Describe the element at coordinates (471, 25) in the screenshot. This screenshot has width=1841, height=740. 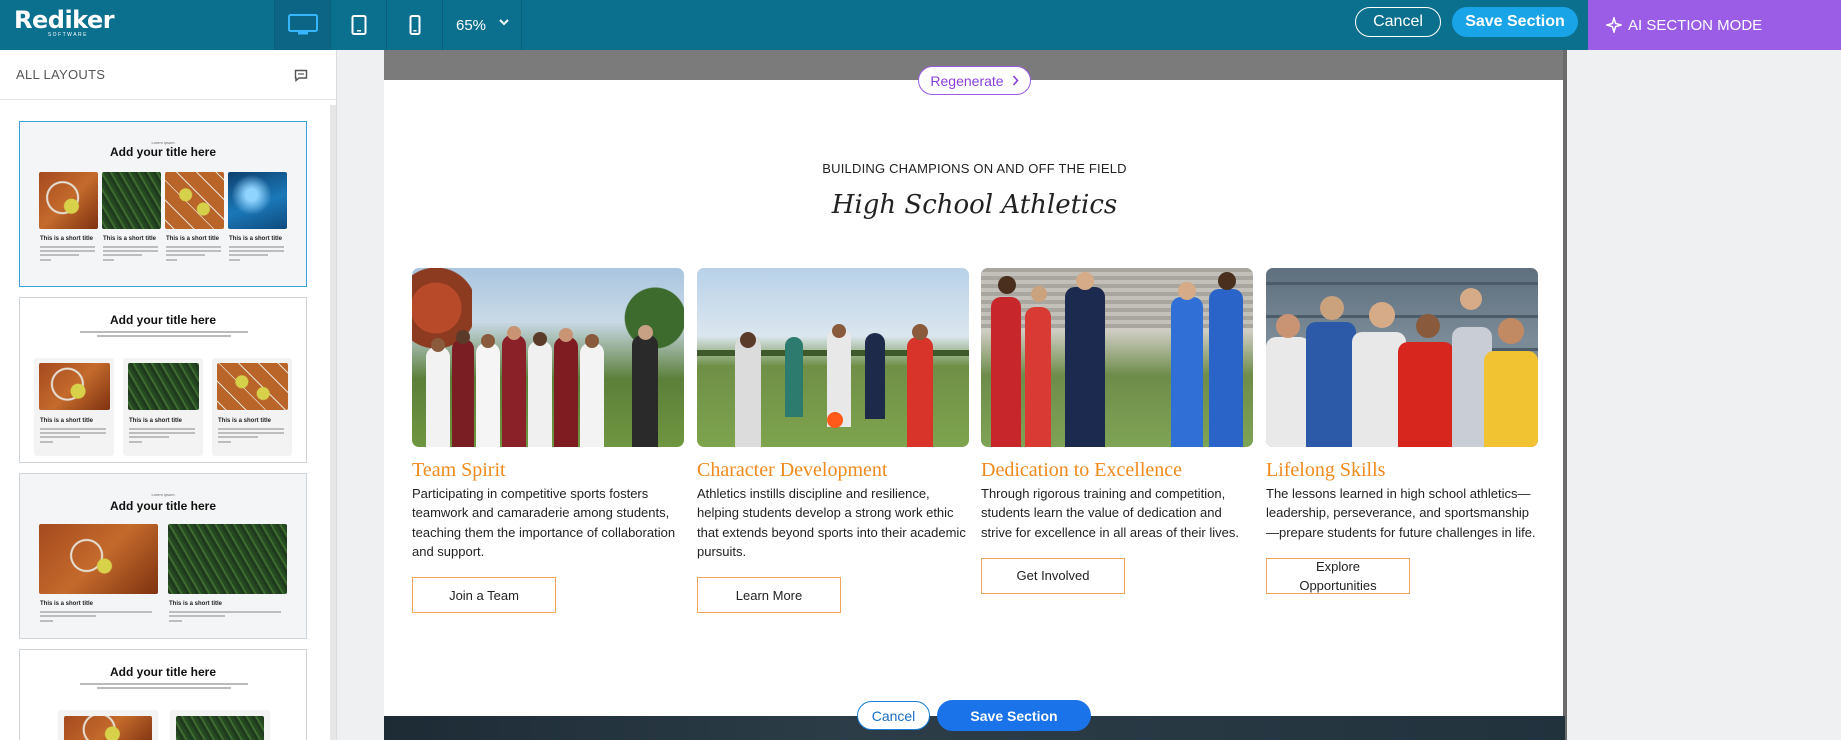
I see `zoom-value: 65%` at that location.